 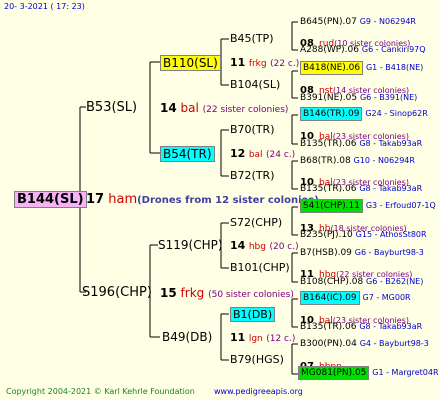 What do you see at coordinates (256, 222) in the screenshot?
I see `gen3-queen-5: S72(CHP)` at bounding box center [256, 222].